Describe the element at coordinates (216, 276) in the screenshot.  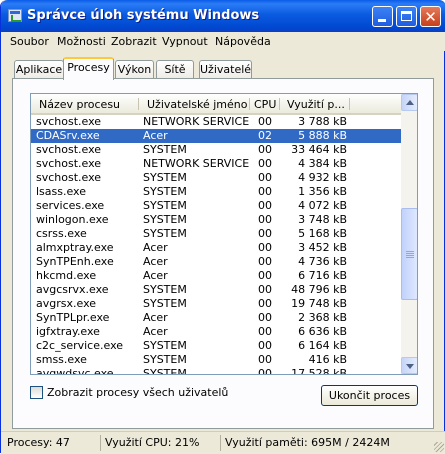
I see `process-row: hkcmd.exe Acer 00 6 716 kB` at that location.